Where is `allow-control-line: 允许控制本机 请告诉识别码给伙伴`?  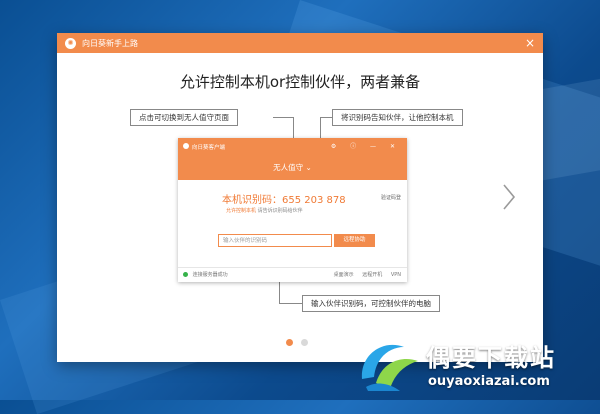
allow-control-line: 允许控制本机 请告诉识别码给伙伴 is located at coordinates (264, 210).